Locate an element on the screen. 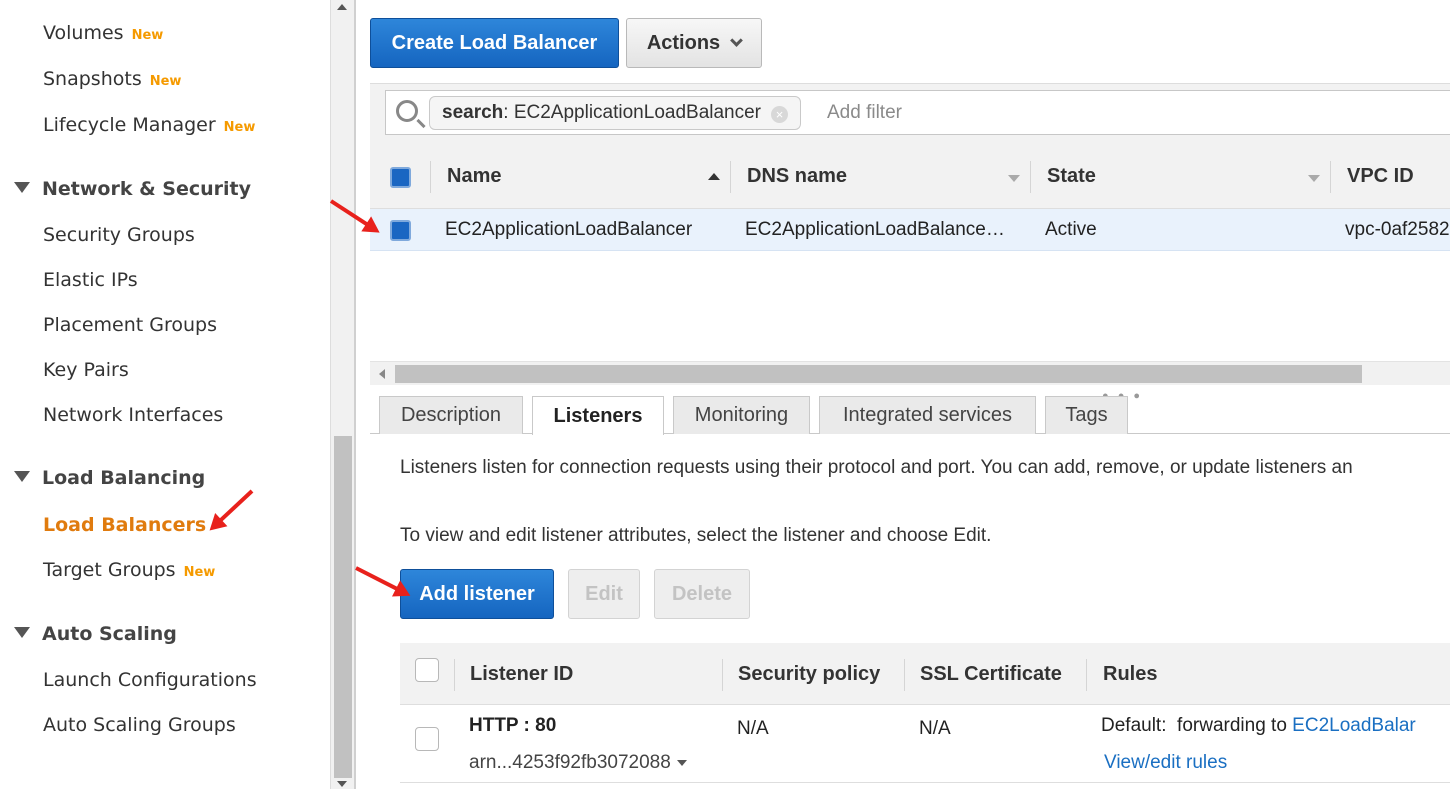  cell-name: EC2ApplicationLoadBalancer is located at coordinates (569, 229).